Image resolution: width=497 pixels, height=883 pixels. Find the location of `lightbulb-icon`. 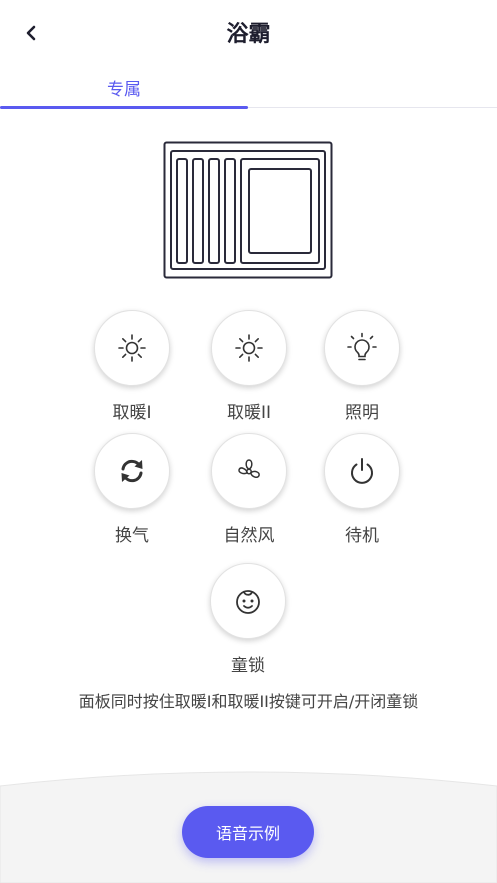

lightbulb-icon is located at coordinates (362, 346).